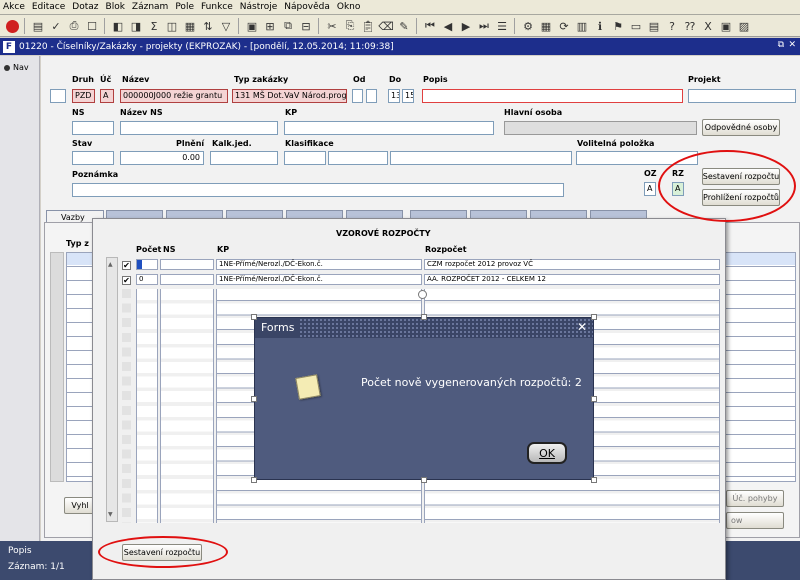 The width and height of the screenshot is (800, 580). Describe the element at coordinates (38, 26) in the screenshot. I see `save-icon: ▤` at that location.